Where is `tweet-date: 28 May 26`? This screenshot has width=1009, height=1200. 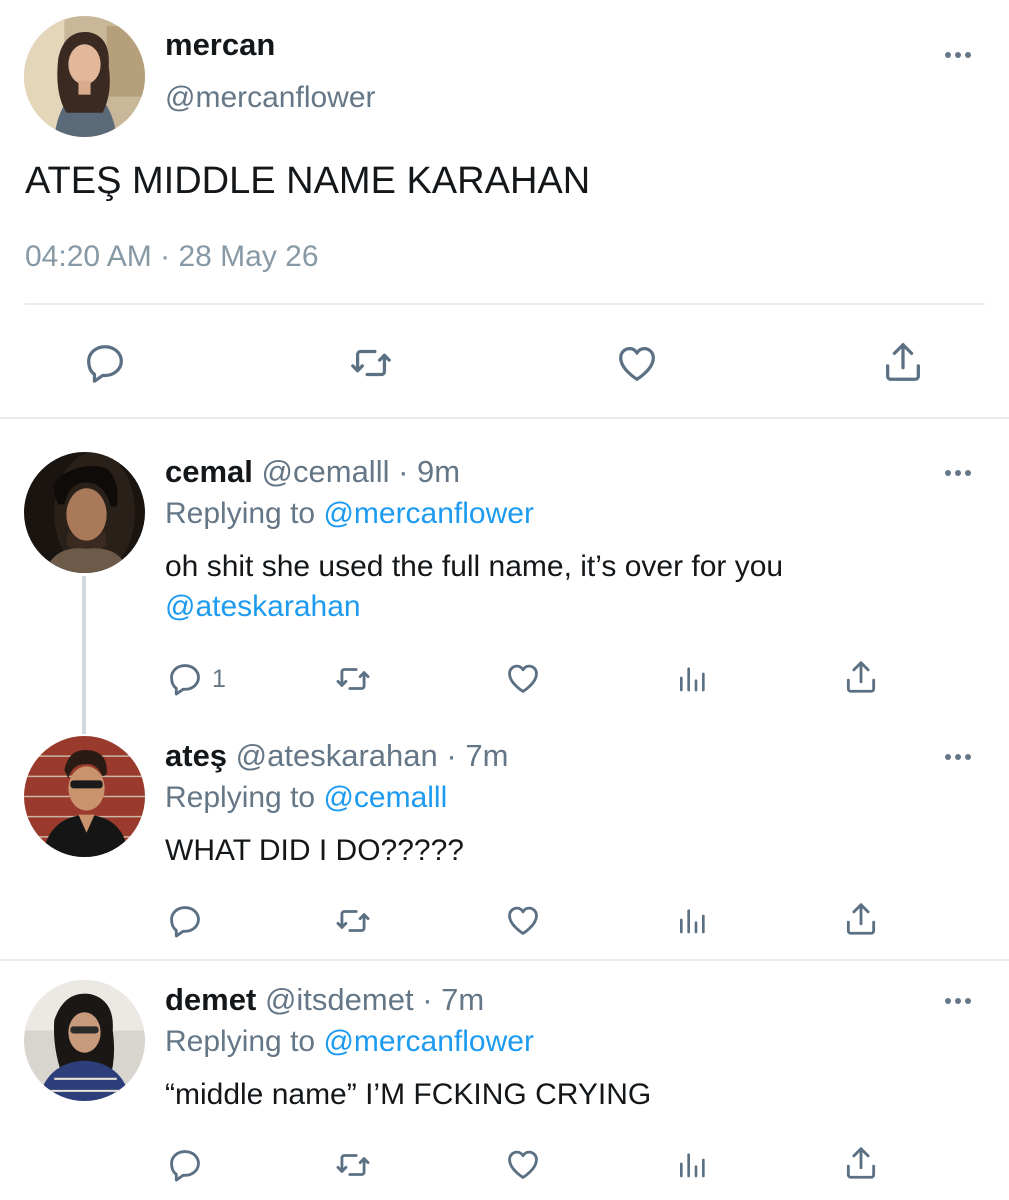
tweet-date: 28 May 26 is located at coordinates (248, 256).